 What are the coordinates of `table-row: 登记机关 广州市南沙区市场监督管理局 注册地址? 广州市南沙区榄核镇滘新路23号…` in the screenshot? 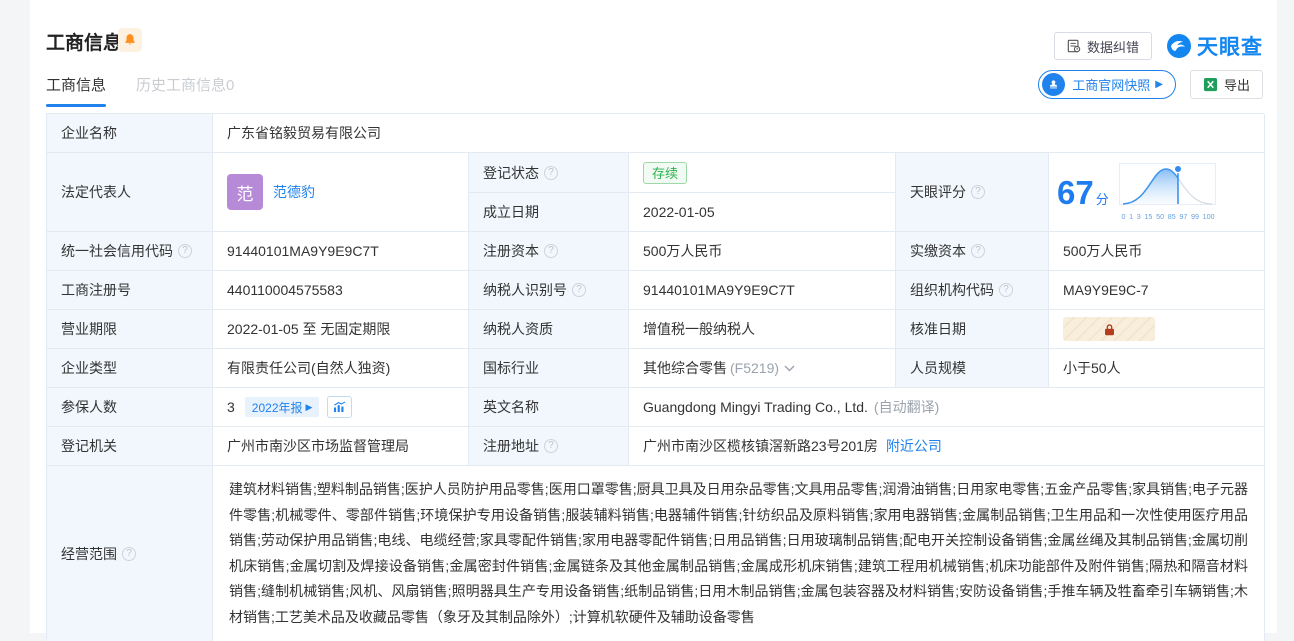 It's located at (656, 446).